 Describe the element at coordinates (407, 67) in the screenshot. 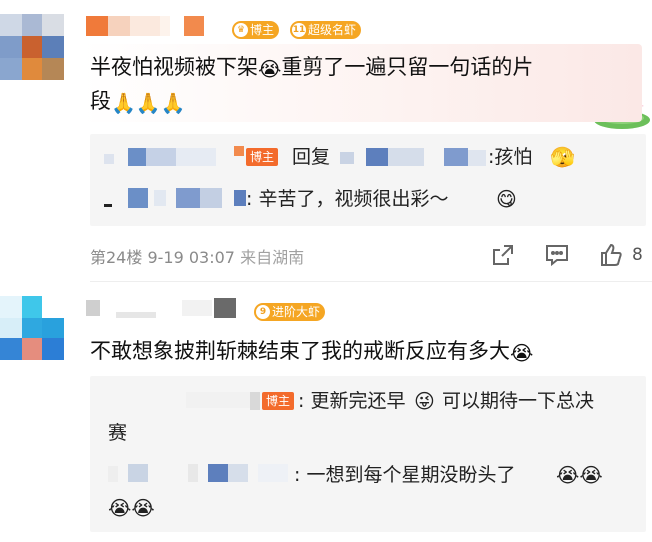

I see `comment-text-part2: 重剪了一遍只留一句话的片` at that location.